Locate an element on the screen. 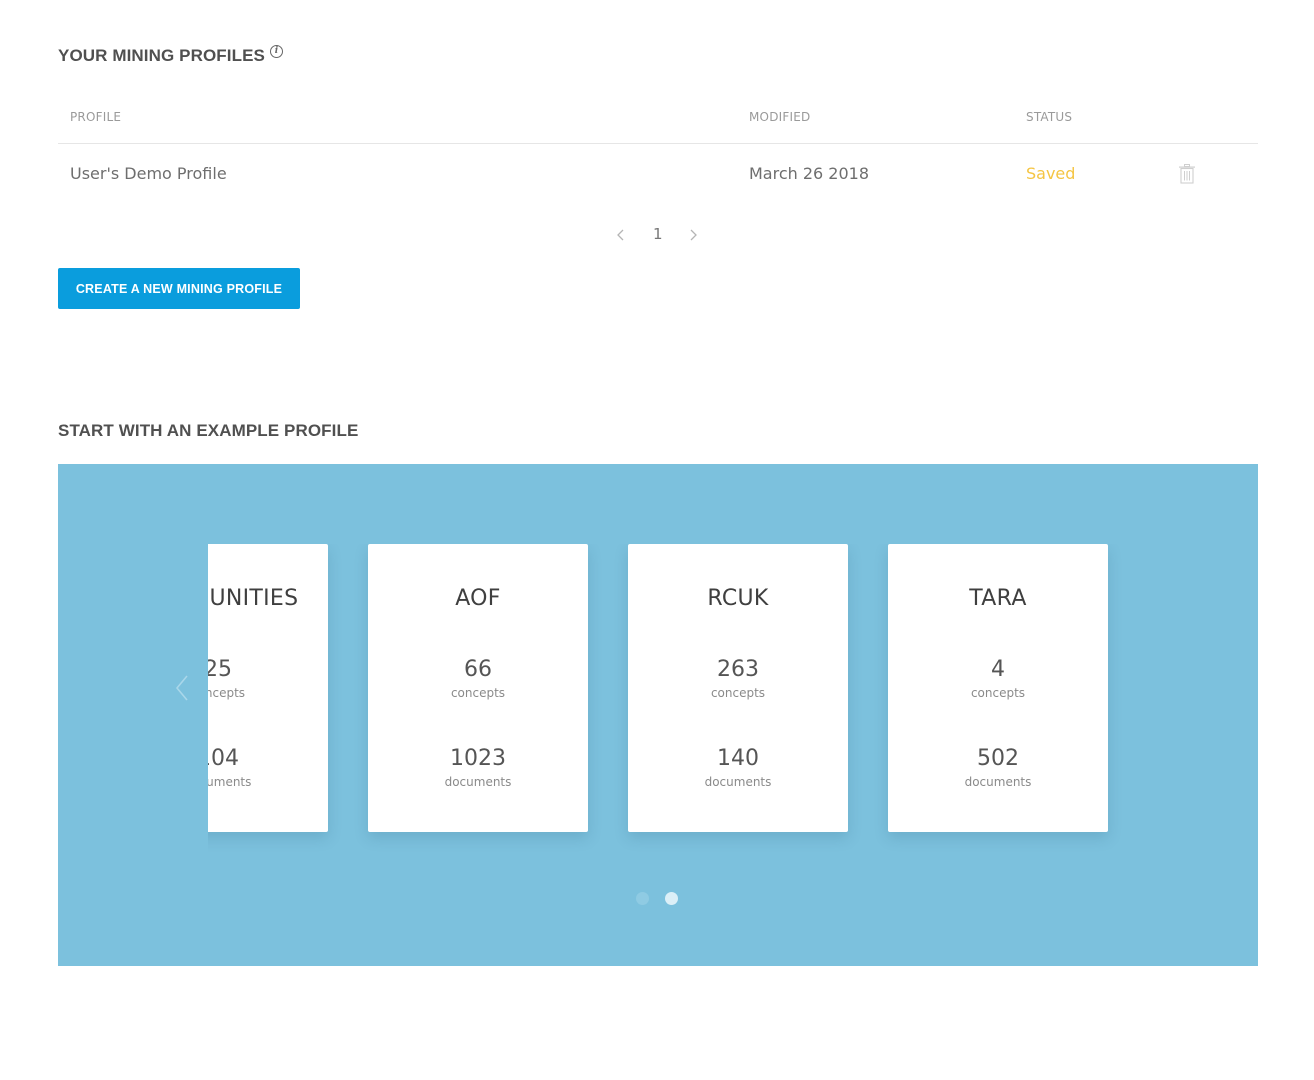 Image resolution: width=1314 pixels, height=1080 pixels. column-header-profile: PROFILE is located at coordinates (95, 117).